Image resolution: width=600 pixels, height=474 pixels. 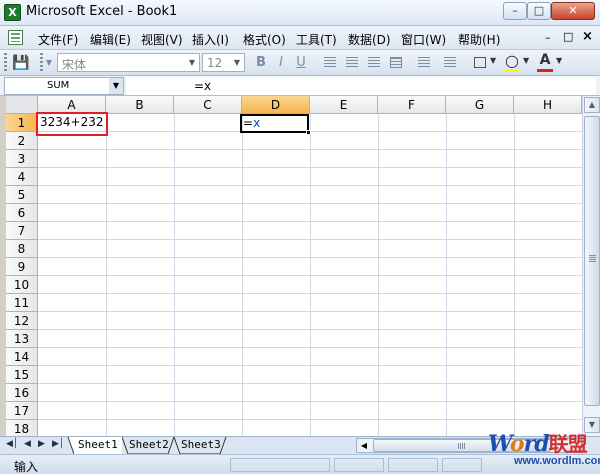 I want to click on borders-icon, so click(x=480, y=62).